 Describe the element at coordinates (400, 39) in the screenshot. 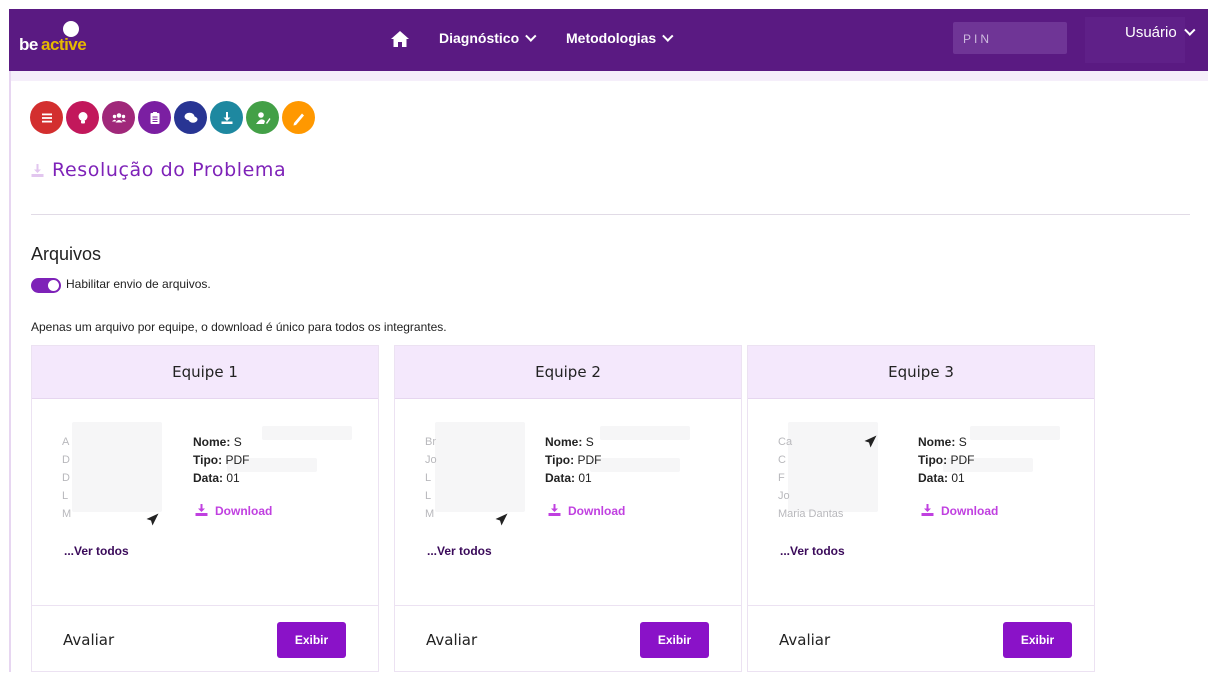

I see `home-icon` at that location.